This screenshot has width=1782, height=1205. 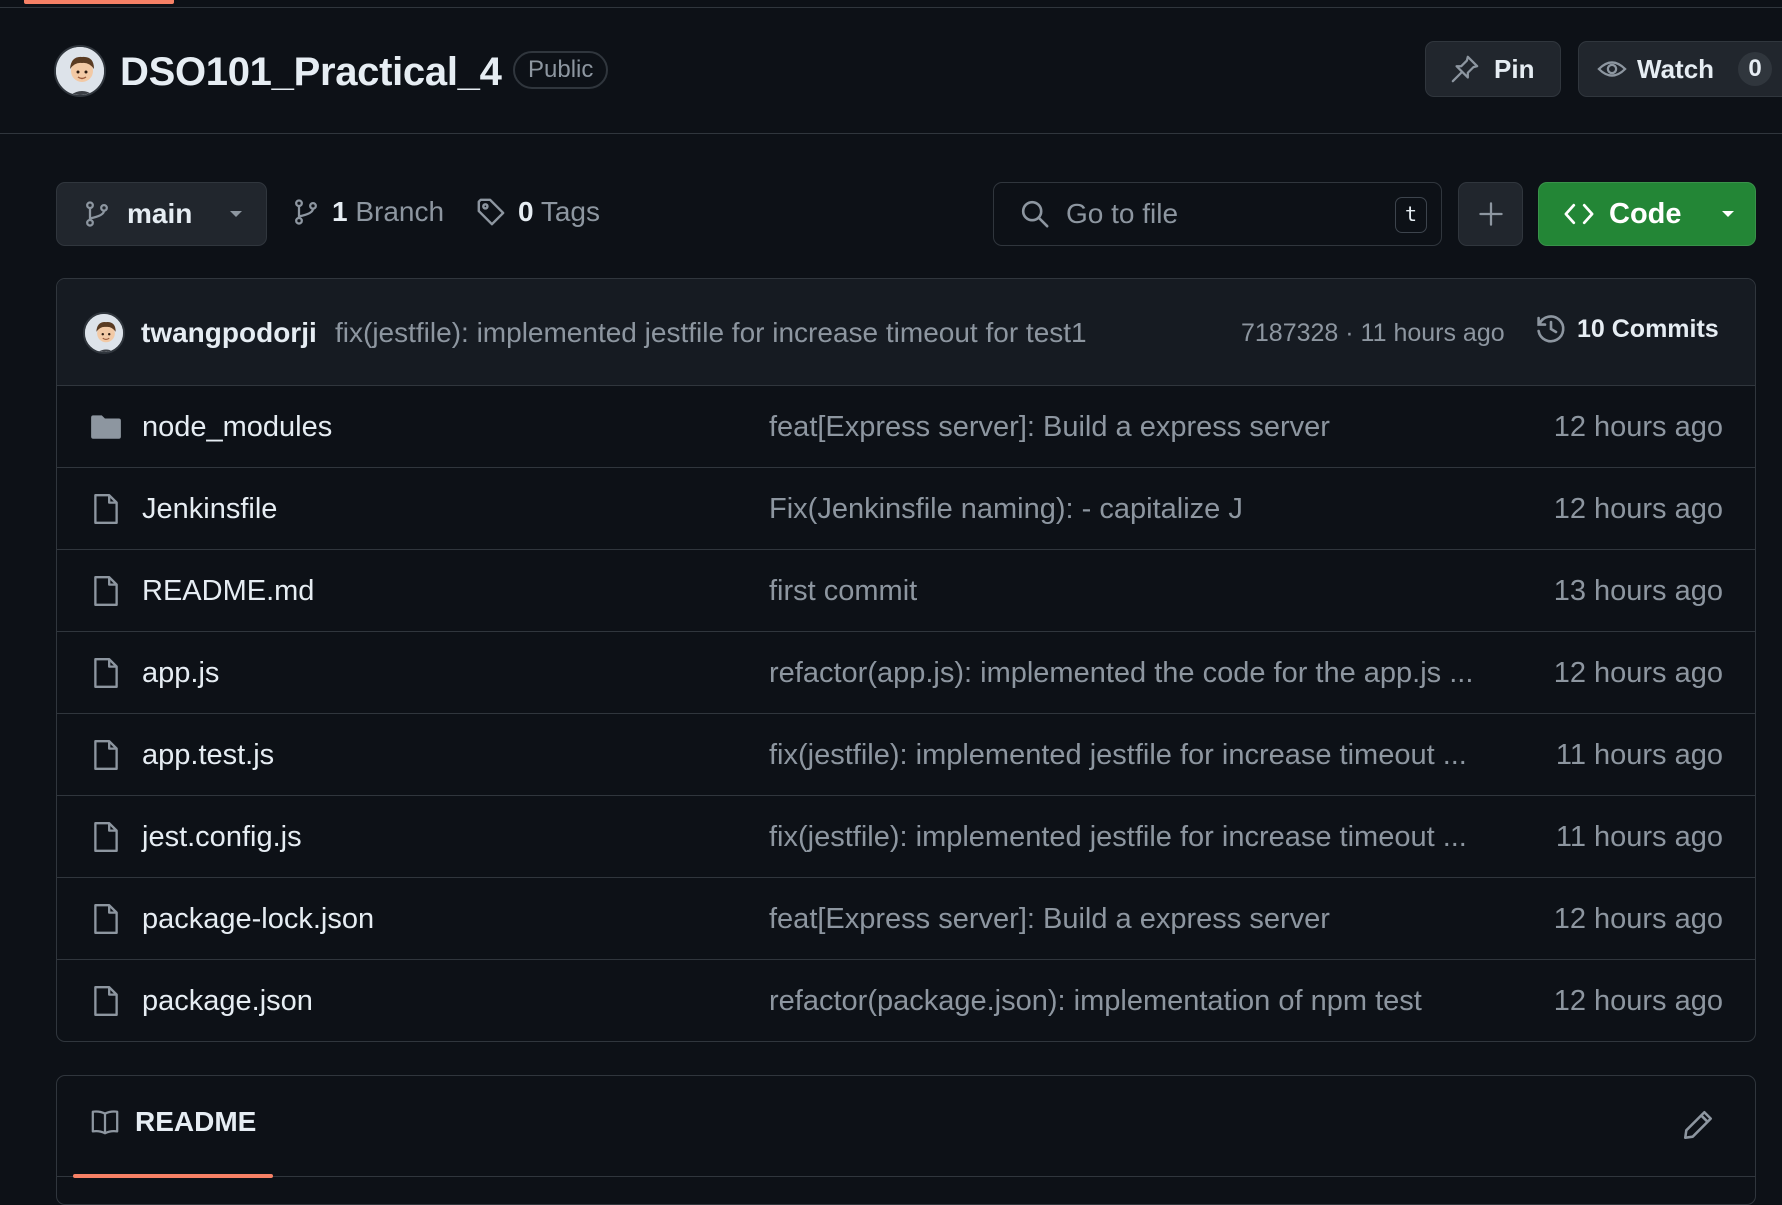 I want to click on file-commit-age: 13 hours ago, so click(x=1638, y=591).